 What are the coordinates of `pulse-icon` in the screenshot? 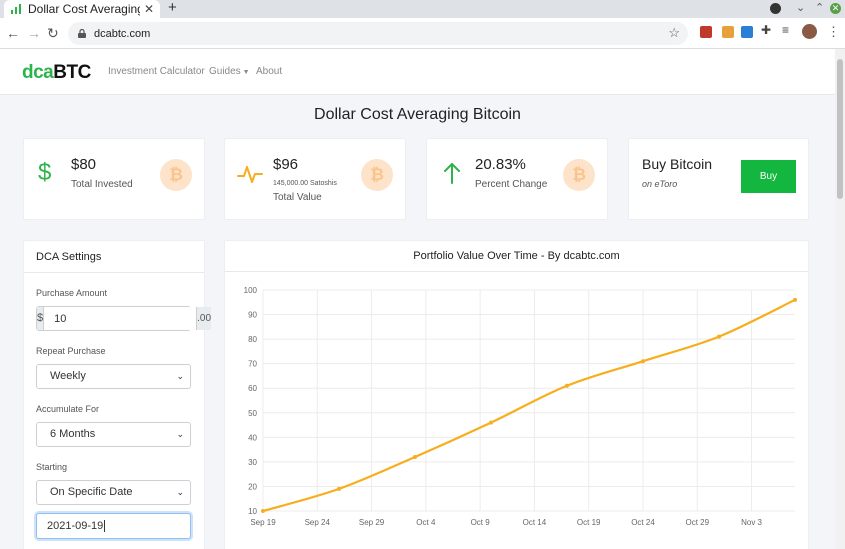 It's located at (250, 174).